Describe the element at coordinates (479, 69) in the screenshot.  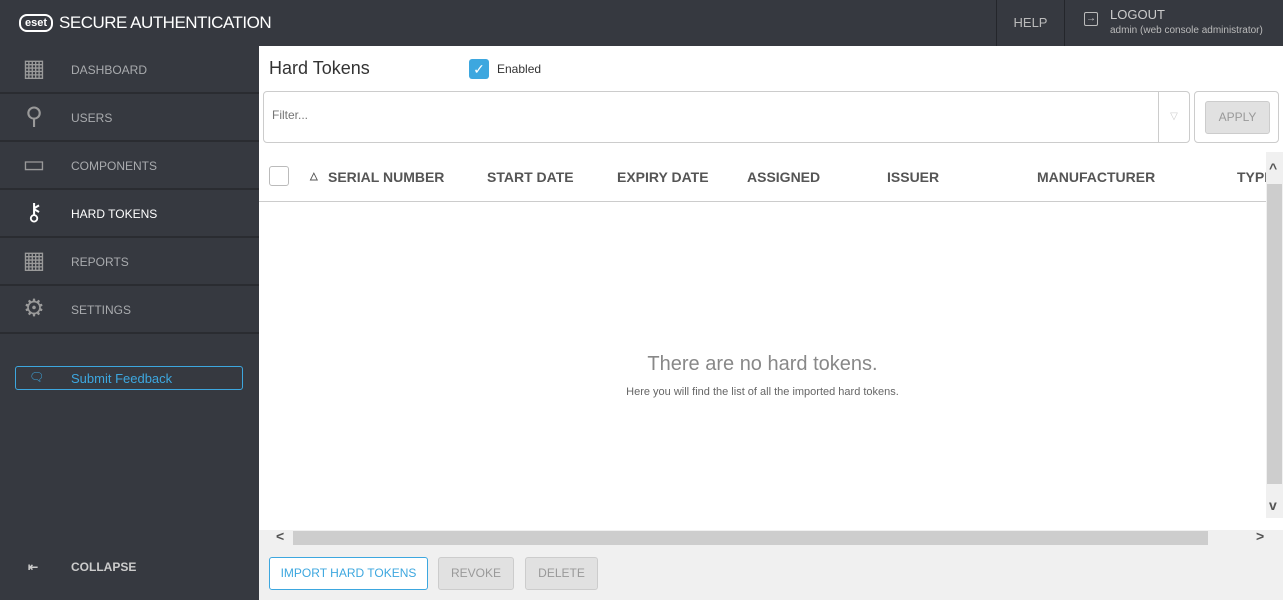
I see `checkbox-checked-icon: ✓` at that location.